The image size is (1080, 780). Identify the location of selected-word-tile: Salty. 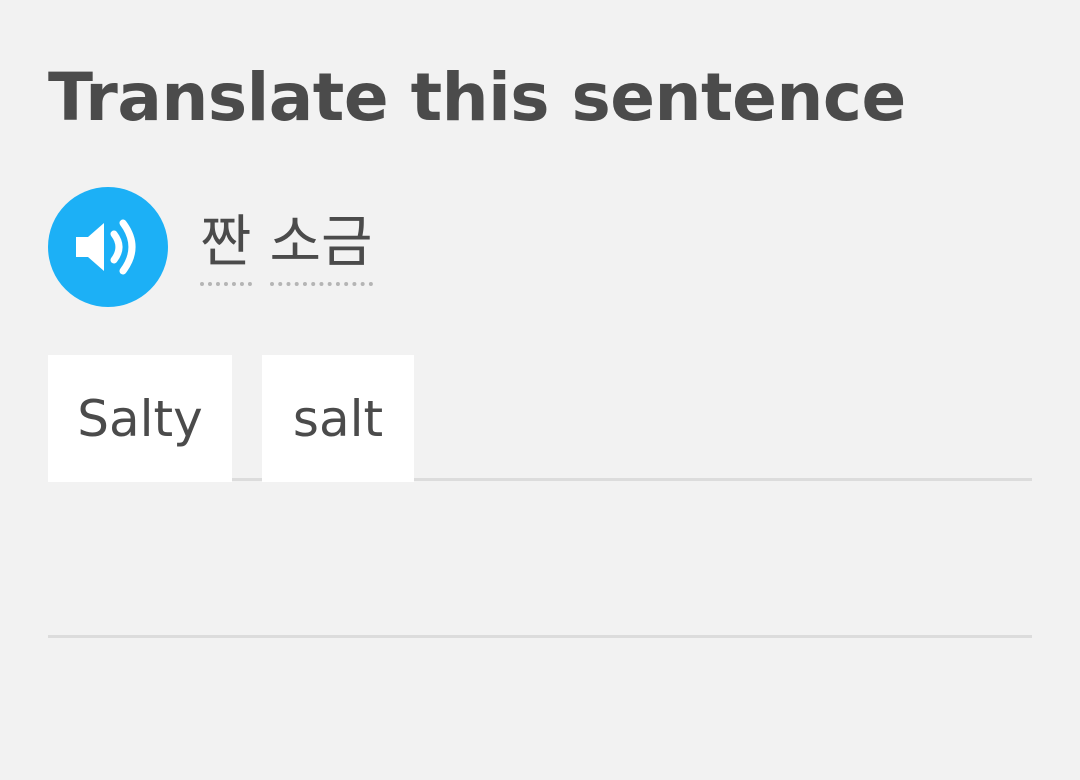
(140, 418).